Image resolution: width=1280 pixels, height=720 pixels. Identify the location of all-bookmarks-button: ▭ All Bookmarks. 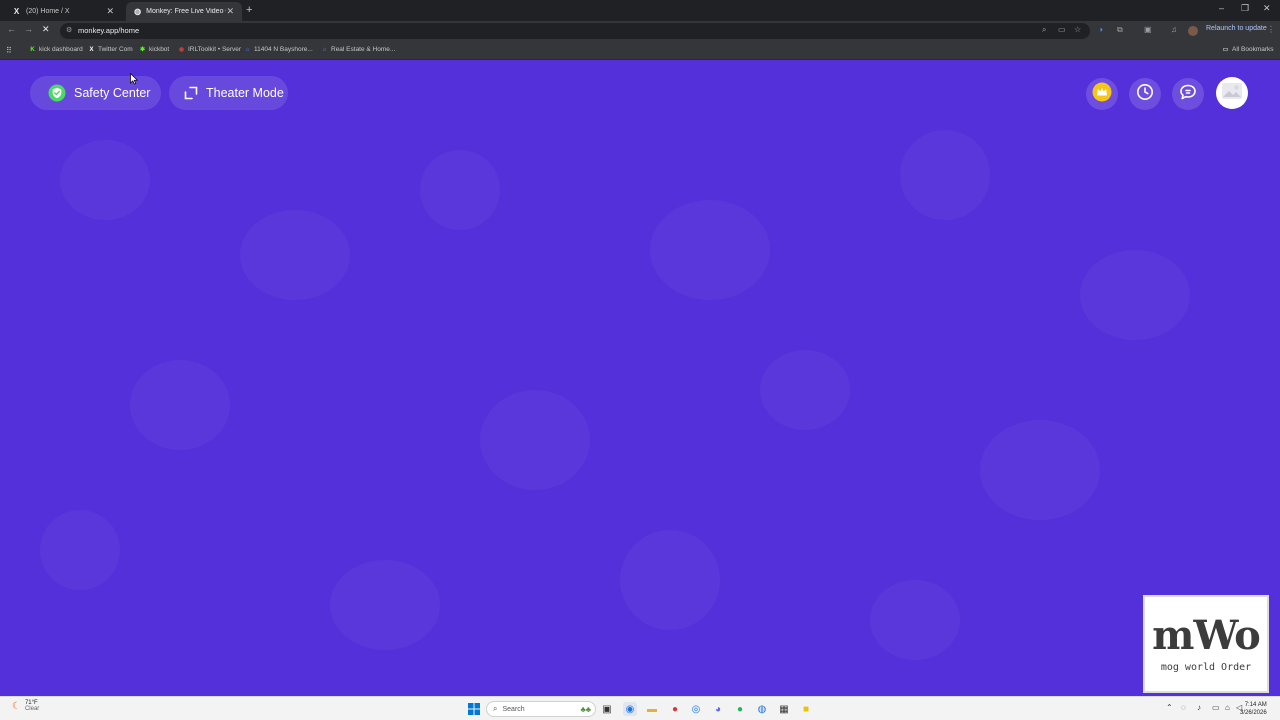
(1248, 49).